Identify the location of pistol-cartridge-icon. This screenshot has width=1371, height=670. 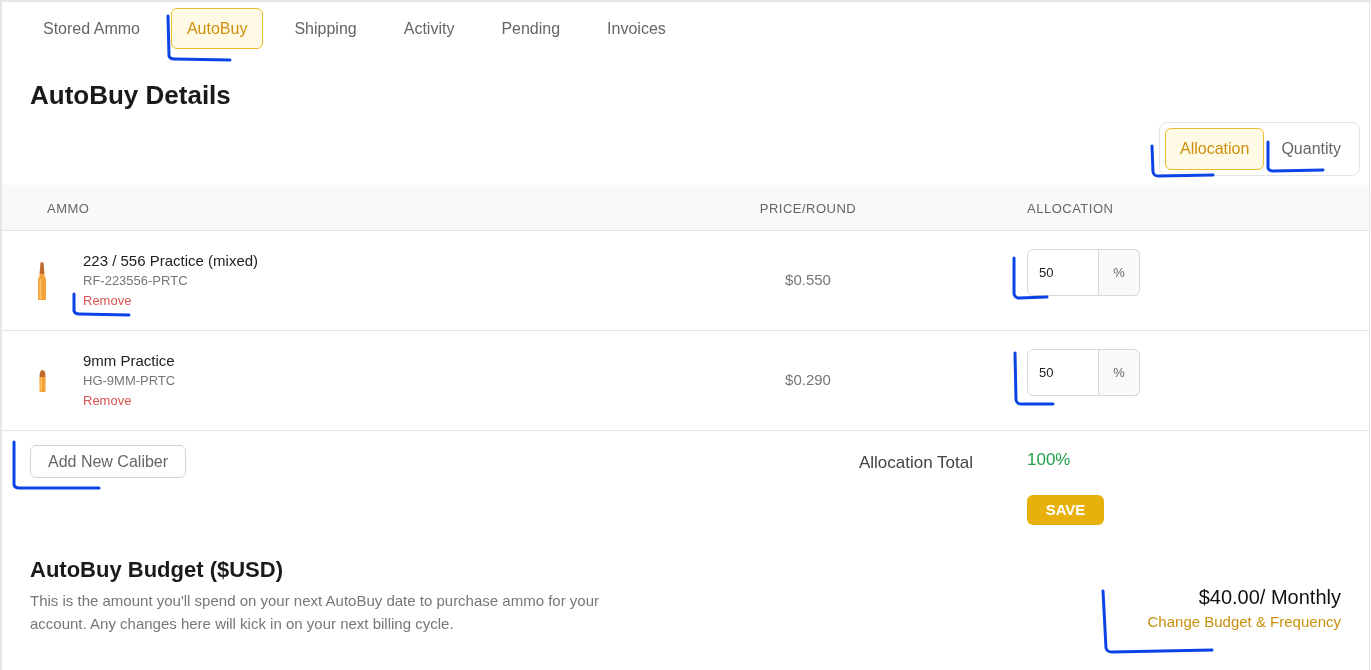
(42, 380).